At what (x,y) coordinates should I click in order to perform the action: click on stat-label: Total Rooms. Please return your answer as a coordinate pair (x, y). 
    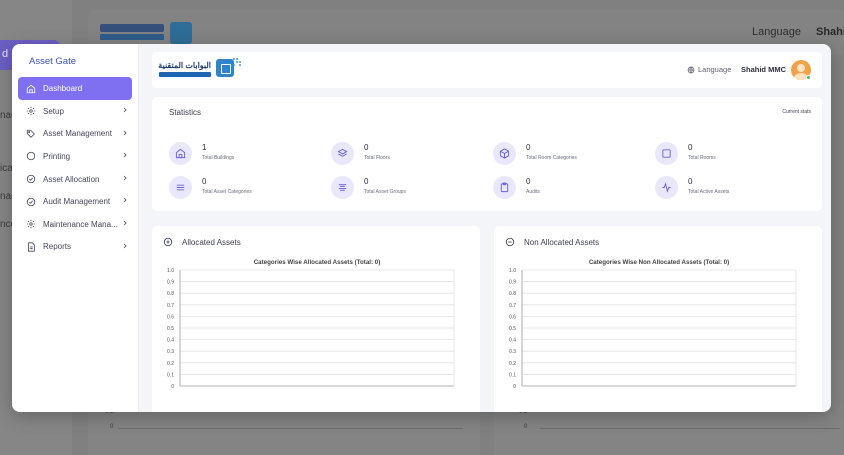
    Looking at the image, I should click on (702, 158).